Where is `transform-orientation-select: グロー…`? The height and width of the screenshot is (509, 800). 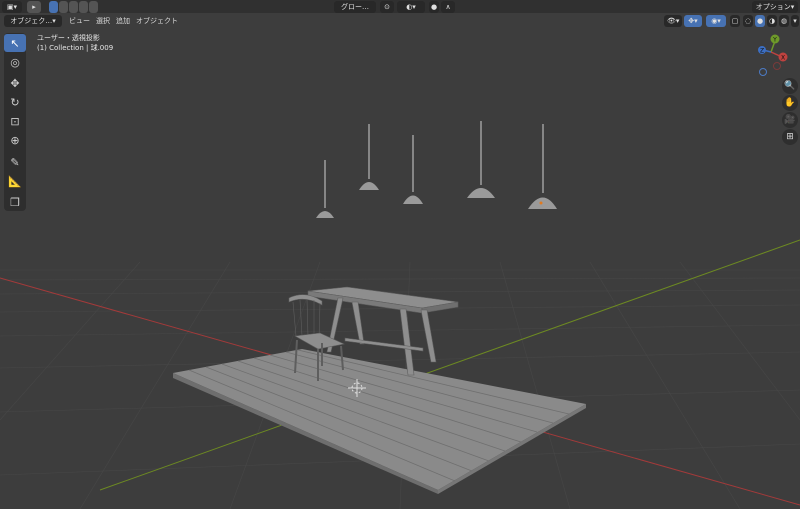
transform-orientation-select: グロー… is located at coordinates (355, 7).